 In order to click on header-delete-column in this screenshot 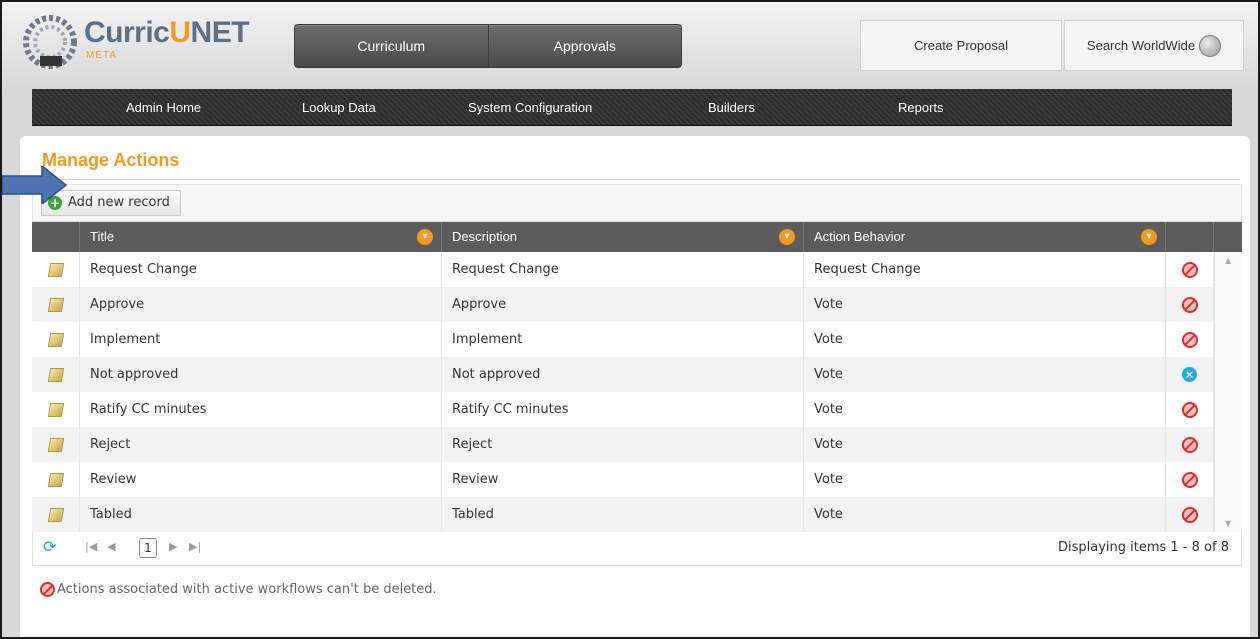, I will do `click(1190, 237)`.